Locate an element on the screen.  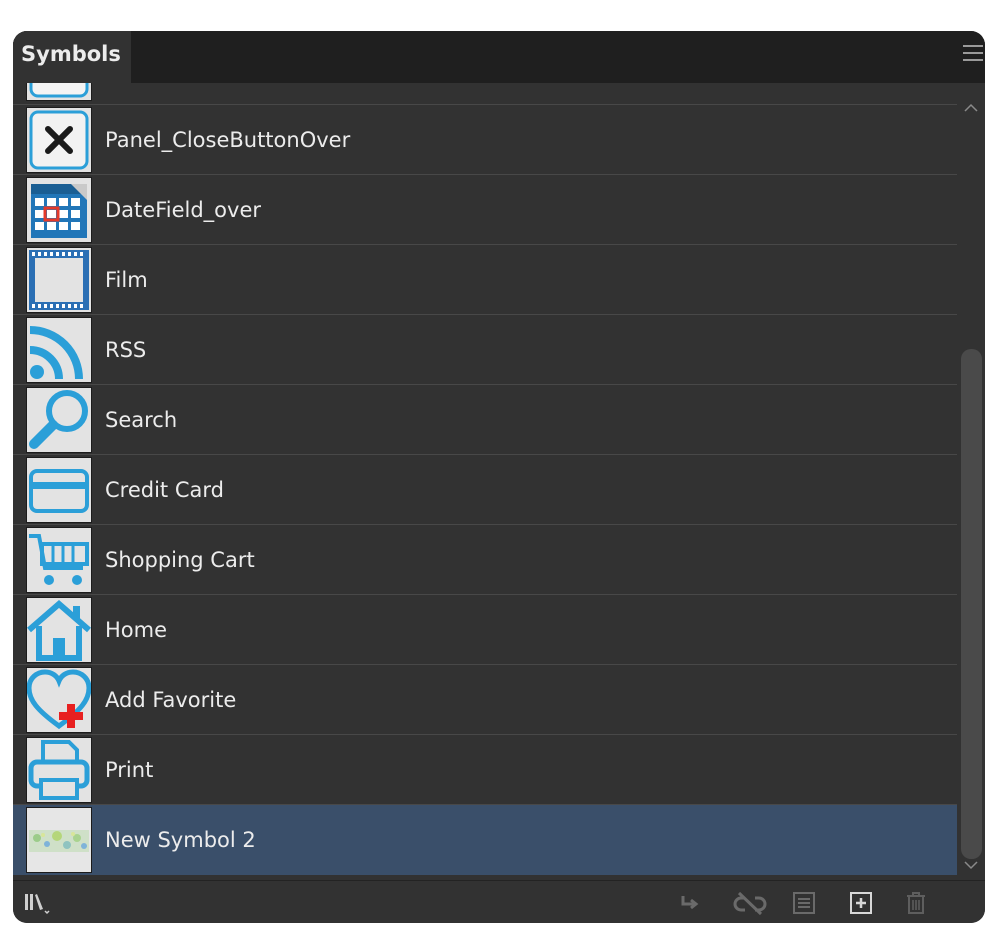
list-item is located at coordinates (485, 94).